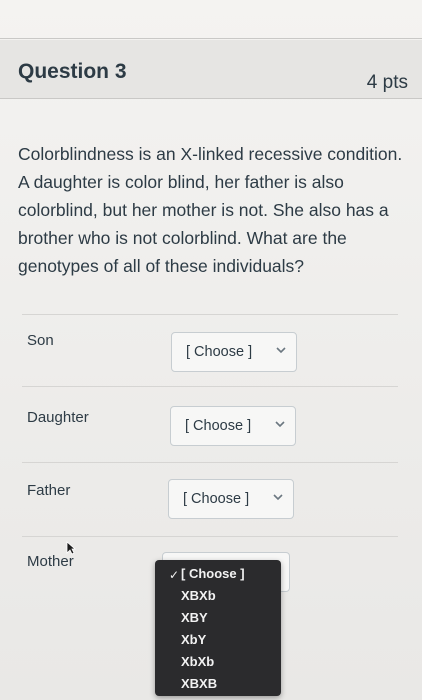 The width and height of the screenshot is (422, 700). I want to click on son-select-value: [ Choose ], so click(219, 352).